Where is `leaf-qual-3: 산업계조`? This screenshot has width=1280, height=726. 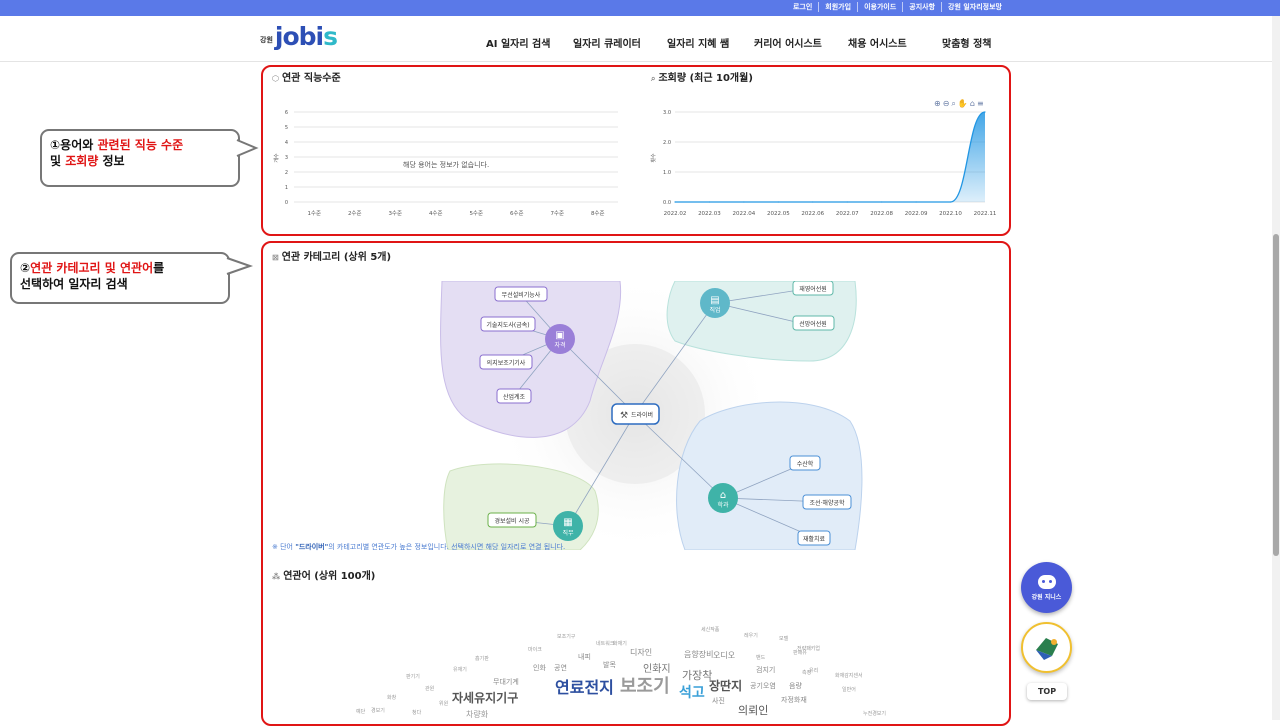
leaf-qual-3: 산업계조 is located at coordinates (514, 396).